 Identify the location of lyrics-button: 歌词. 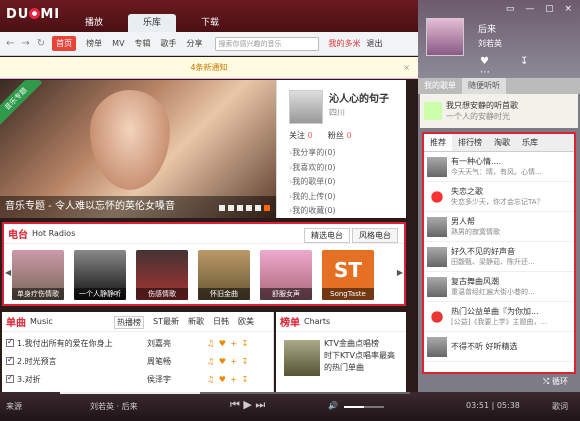
(560, 406).